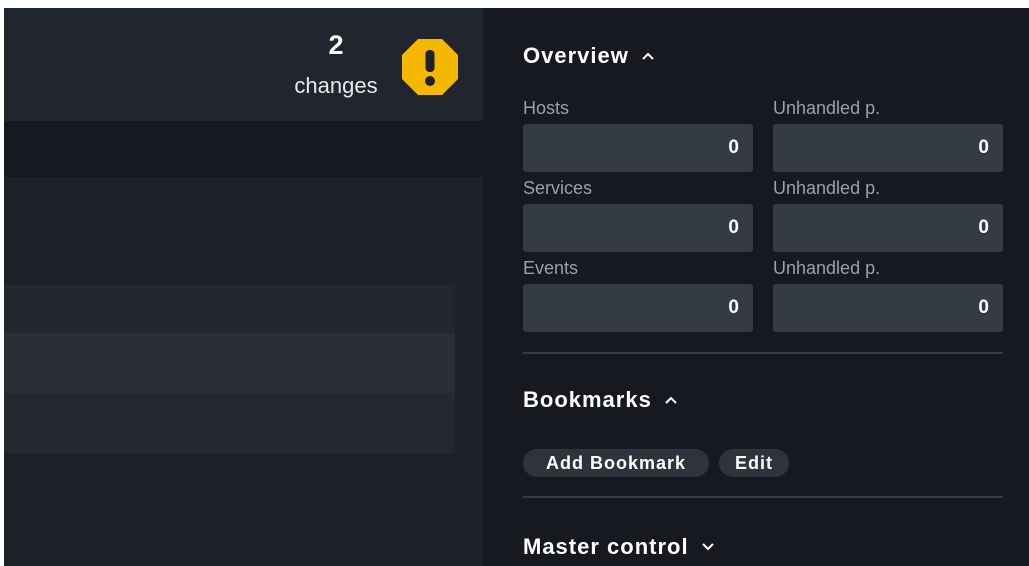 Image resolution: width=1029 pixels, height=566 pixels. I want to click on events-label: Events, so click(551, 268).